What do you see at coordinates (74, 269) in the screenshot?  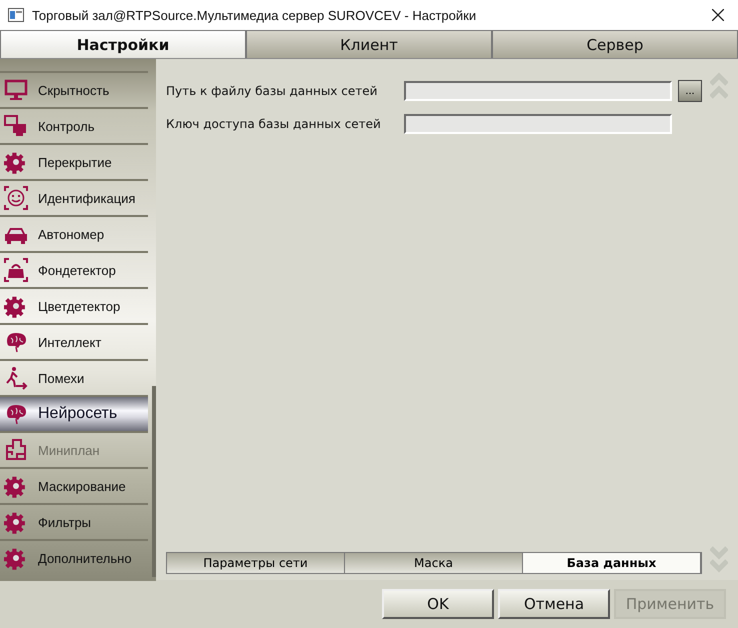 I see `sidebar-item: Фондетектор` at bounding box center [74, 269].